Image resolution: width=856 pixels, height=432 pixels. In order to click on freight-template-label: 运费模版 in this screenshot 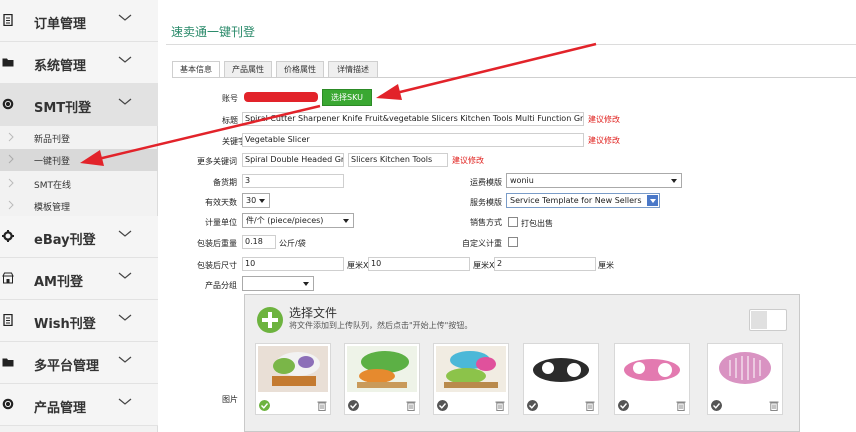, I will do `click(486, 182)`.